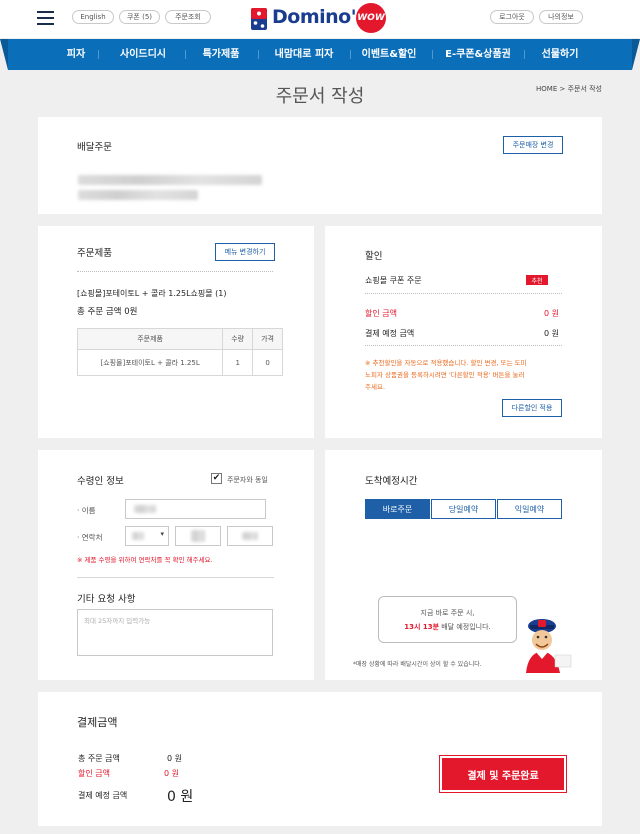 Image resolution: width=640 pixels, height=834 pixels. Describe the element at coordinates (106, 599) in the screenshot. I see `request-title: 기타 요청 사항` at that location.